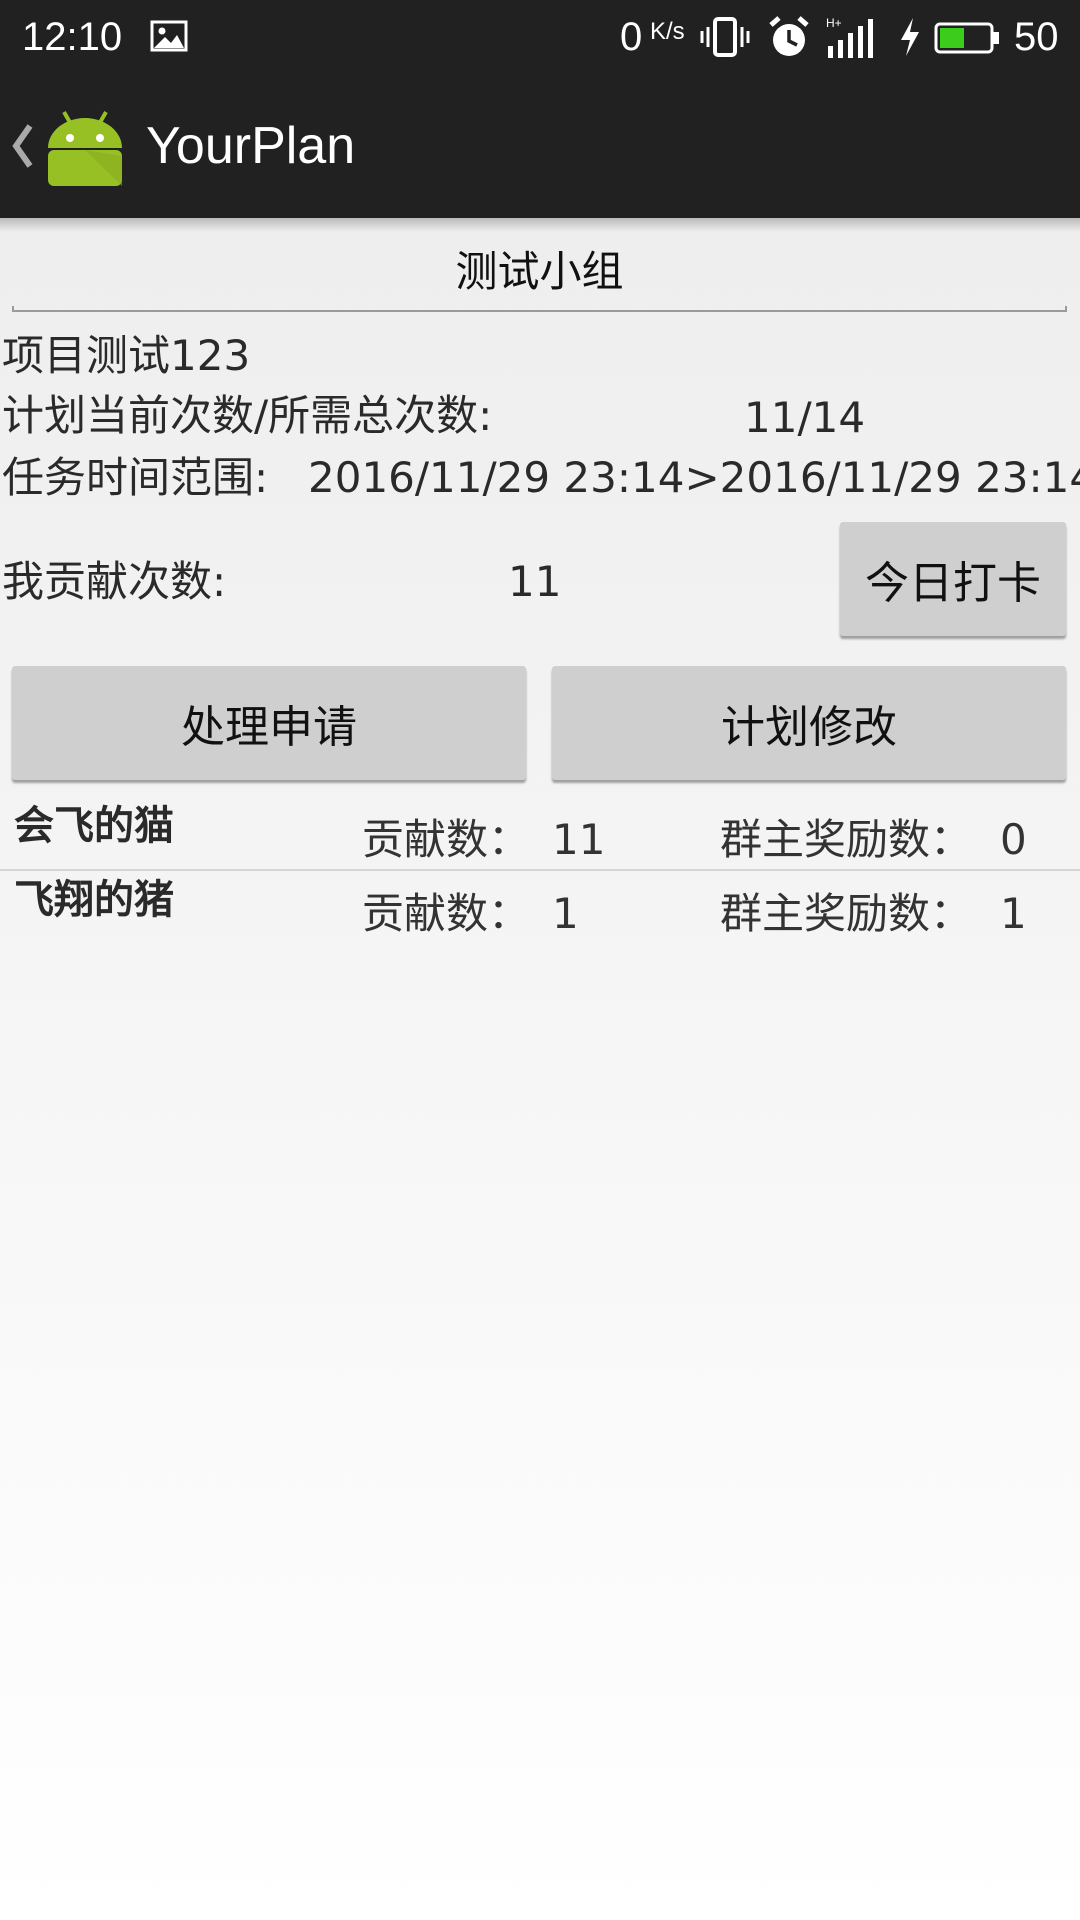 The width and height of the screenshot is (1080, 1920). What do you see at coordinates (126, 355) in the screenshot?
I see `project-name: 项目测试123` at bounding box center [126, 355].